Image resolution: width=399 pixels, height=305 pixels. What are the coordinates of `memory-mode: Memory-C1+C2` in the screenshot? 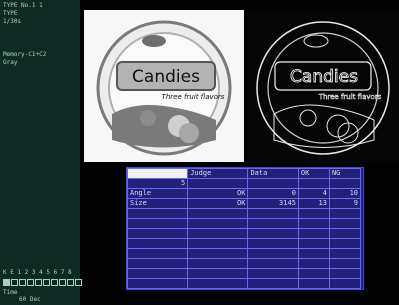 It's located at (25, 54).